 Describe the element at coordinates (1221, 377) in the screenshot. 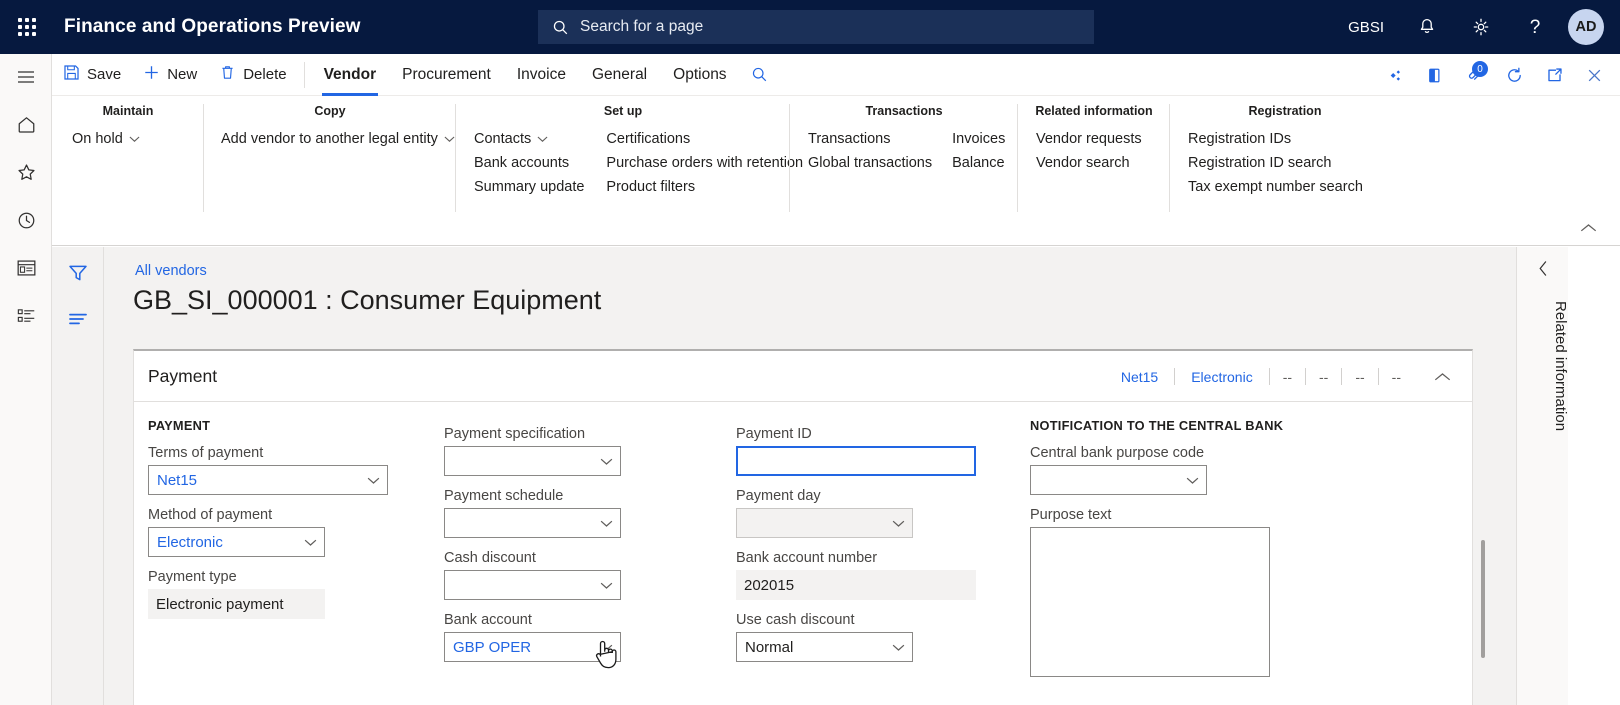

I see `summary-chip-method: Electronic` at that location.